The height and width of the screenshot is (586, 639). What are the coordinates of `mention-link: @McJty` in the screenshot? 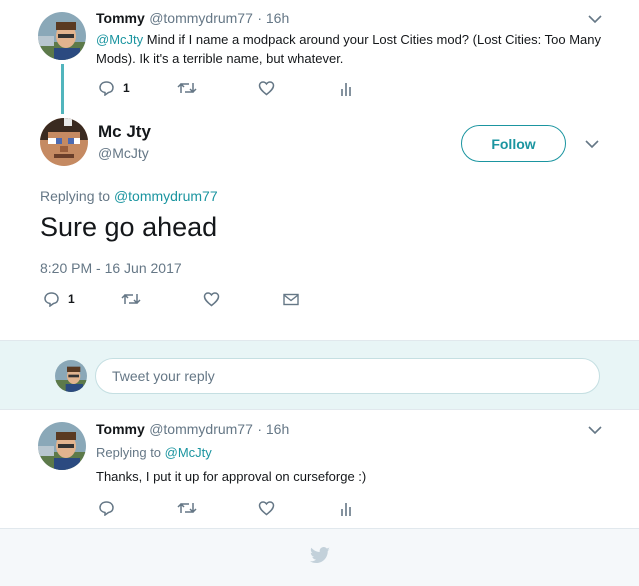 It's located at (119, 39).